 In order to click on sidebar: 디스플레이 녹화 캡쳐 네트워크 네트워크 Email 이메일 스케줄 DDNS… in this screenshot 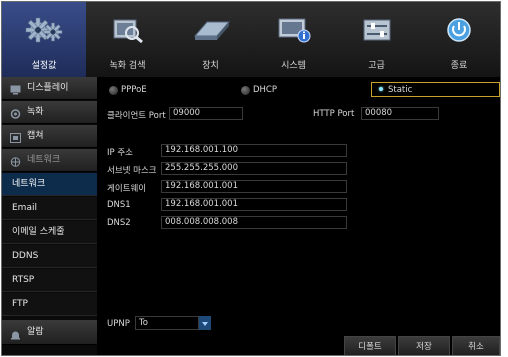, I will do `click(49, 216)`.